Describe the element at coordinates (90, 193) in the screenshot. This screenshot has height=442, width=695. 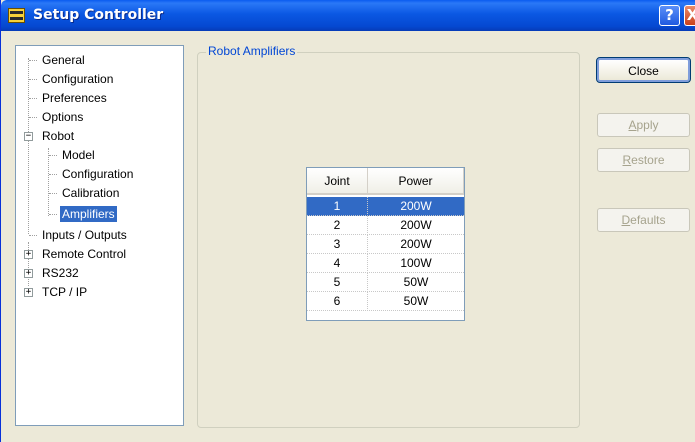
I see `tree-item-robot-calibration: Calibration` at that location.